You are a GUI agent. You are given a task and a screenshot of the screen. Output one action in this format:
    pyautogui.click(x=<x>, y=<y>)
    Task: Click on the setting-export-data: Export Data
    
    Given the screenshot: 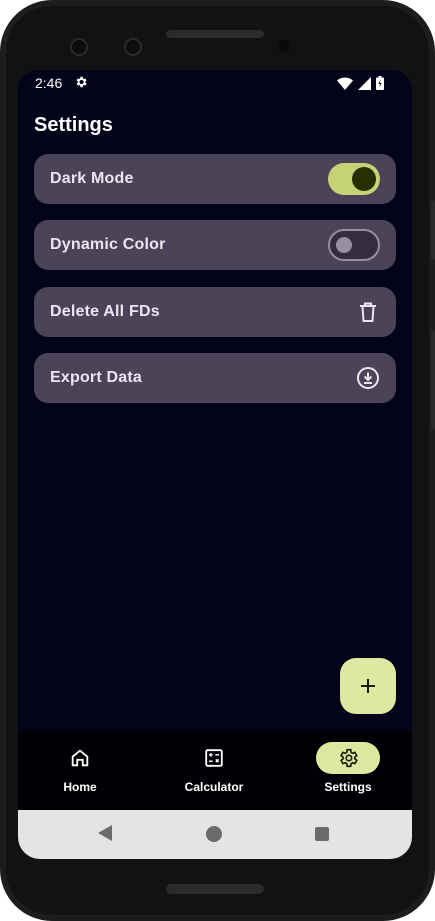 What is the action you would take?
    pyautogui.click(x=215, y=378)
    